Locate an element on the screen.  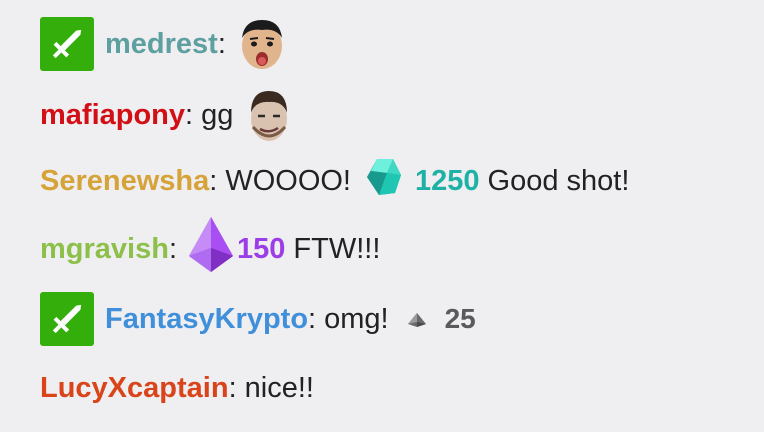
username: mgravish is located at coordinates (104, 249).